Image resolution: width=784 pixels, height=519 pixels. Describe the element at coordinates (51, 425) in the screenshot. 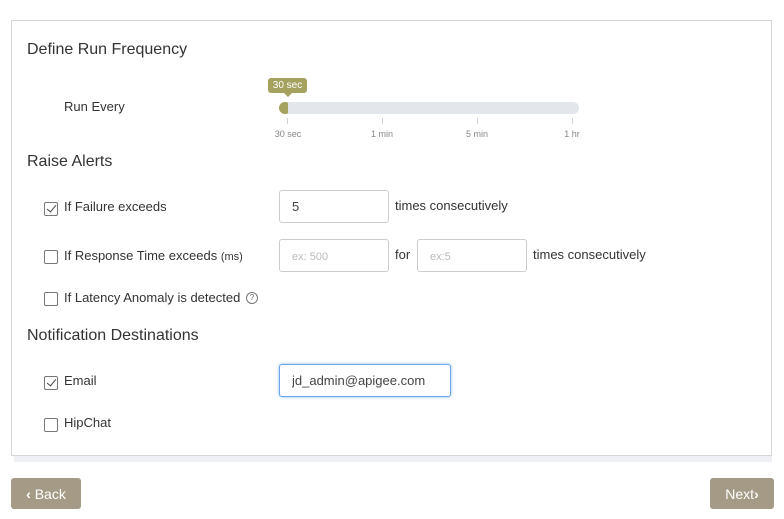

I see `hipchat-checkbox` at that location.